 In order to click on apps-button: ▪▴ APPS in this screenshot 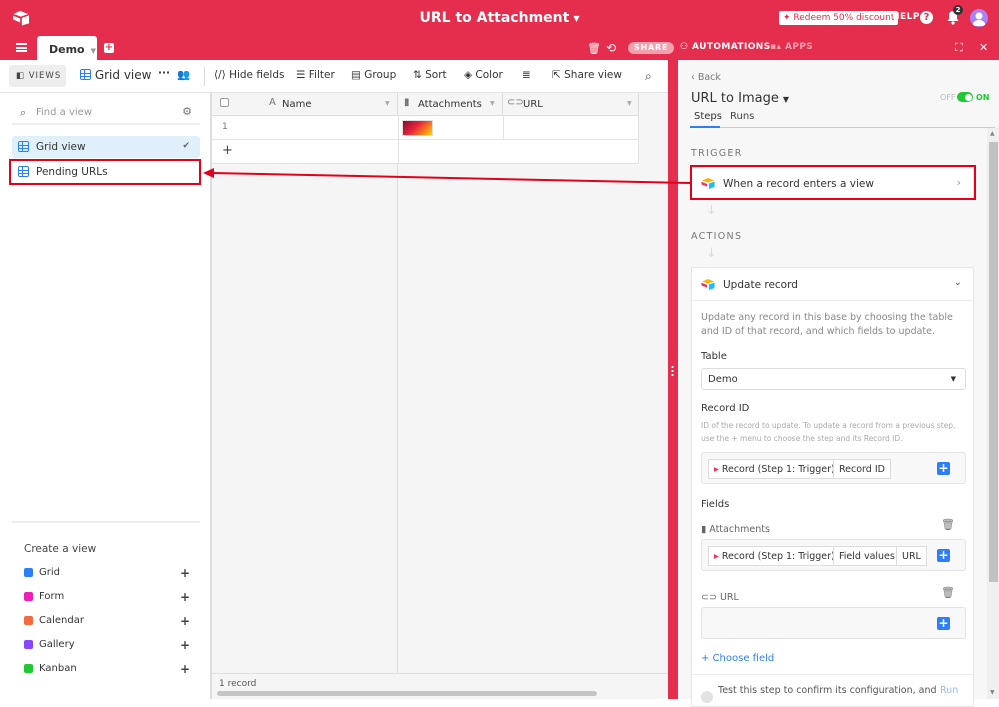, I will do `click(791, 47)`.